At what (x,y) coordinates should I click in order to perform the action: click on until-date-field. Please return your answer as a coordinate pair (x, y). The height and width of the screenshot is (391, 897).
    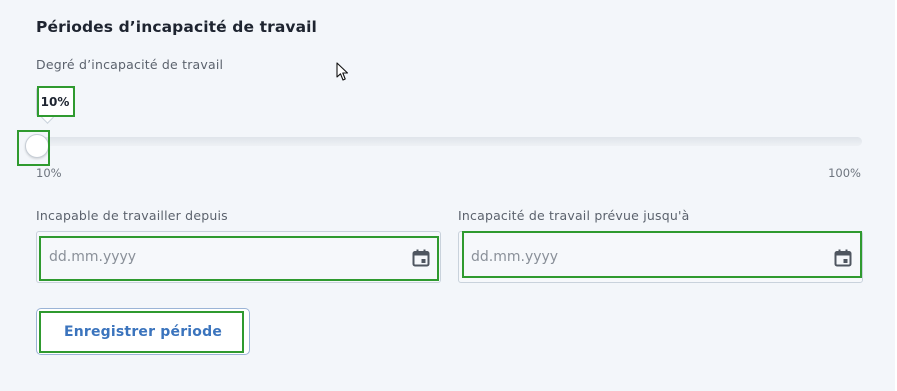
    Looking at the image, I should click on (660, 257).